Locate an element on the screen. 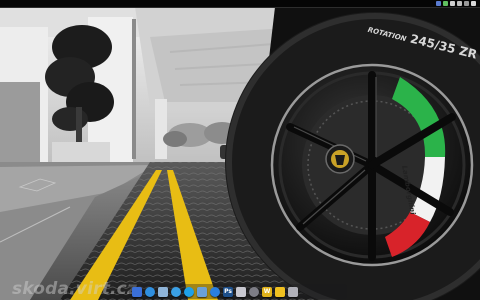  skype-icon is located at coordinates (189, 291).